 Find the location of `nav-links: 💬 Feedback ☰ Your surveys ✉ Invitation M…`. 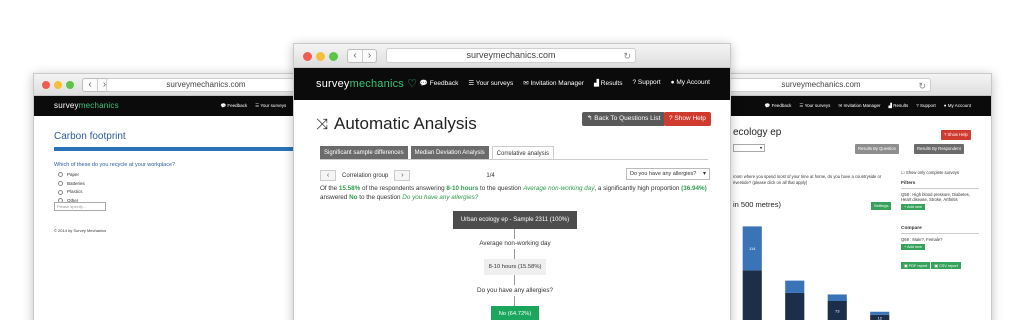

nav-links: 💬 Feedback ☰ Your surveys ✉ Invitation M… is located at coordinates (868, 106).